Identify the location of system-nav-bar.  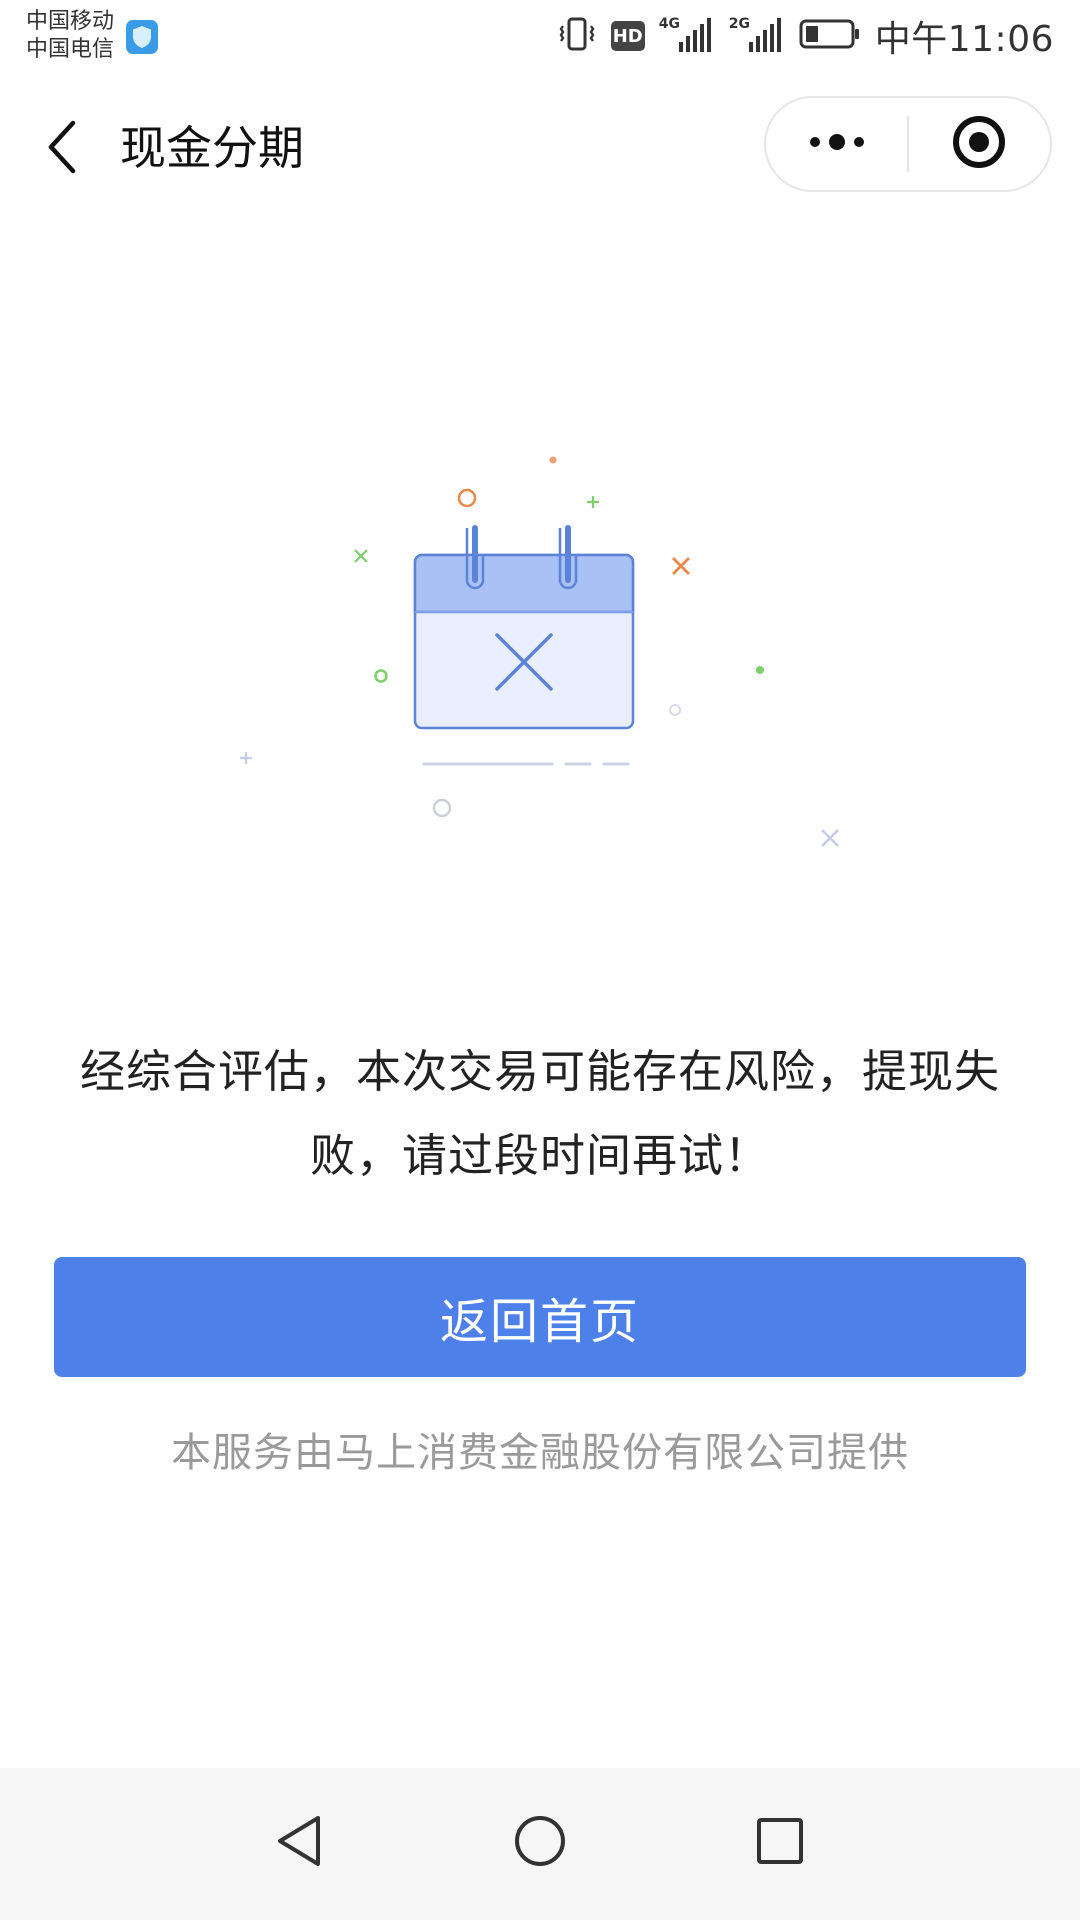
(540, 1844).